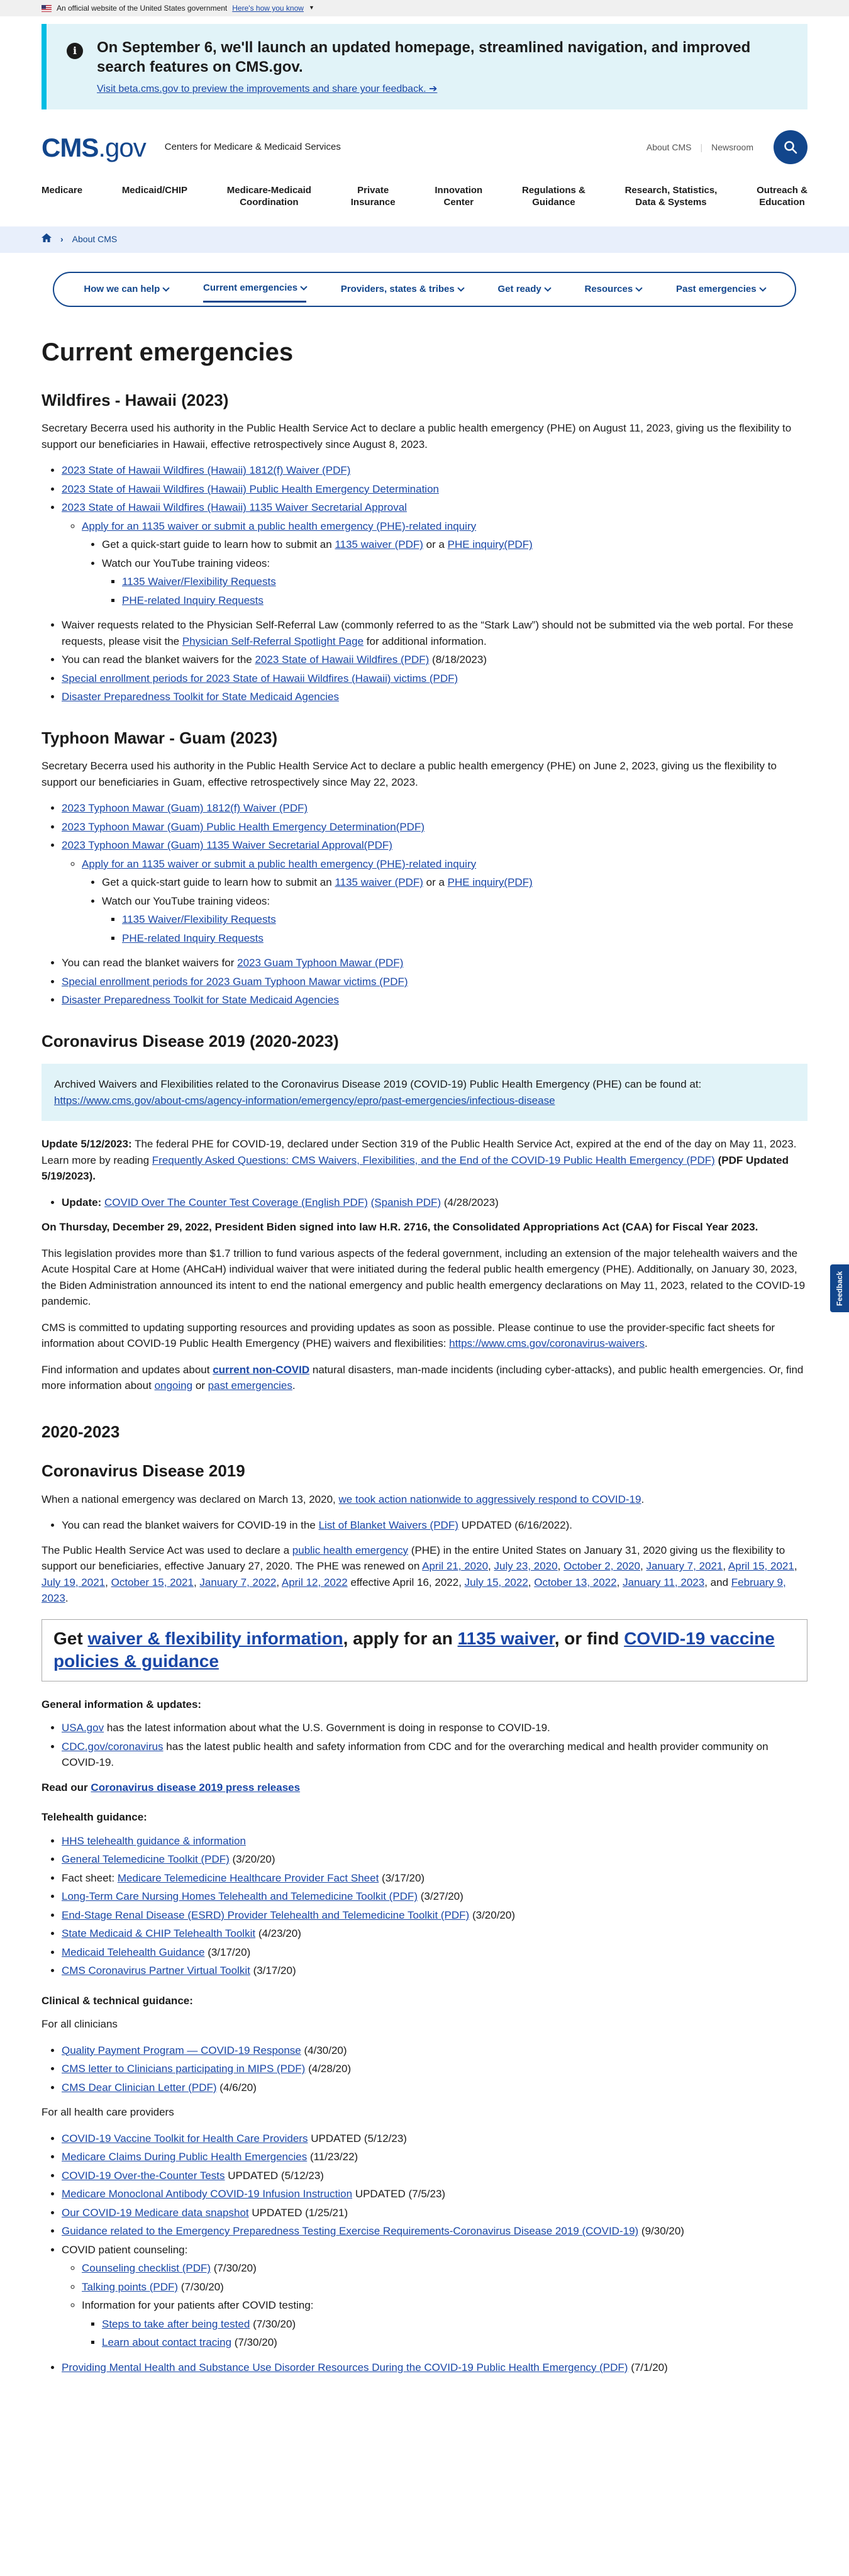 The height and width of the screenshot is (2576, 849). Describe the element at coordinates (95, 239) in the screenshot. I see `breadcrumb-about-cms: About CMS` at that location.